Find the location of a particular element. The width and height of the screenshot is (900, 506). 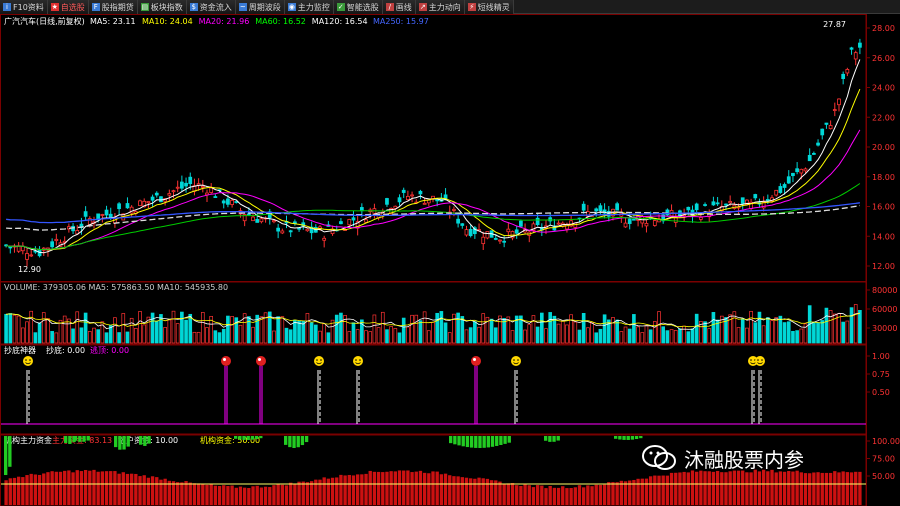

toolbar-button-label: 自选股 is located at coordinates (72, 7).